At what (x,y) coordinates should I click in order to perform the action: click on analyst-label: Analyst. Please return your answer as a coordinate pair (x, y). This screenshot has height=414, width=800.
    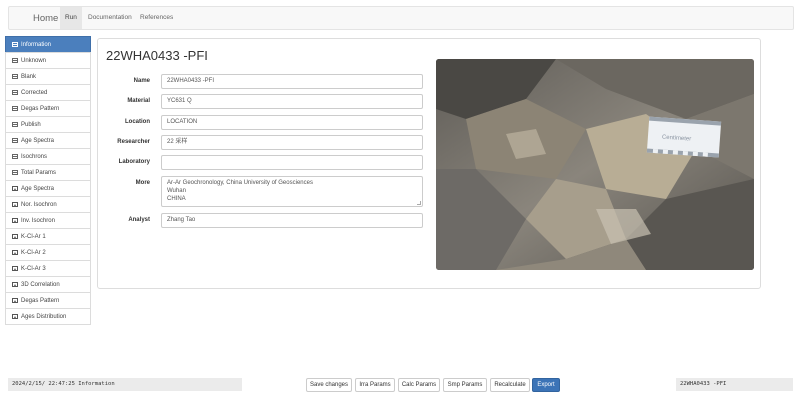
    Looking at the image, I should click on (139, 220).